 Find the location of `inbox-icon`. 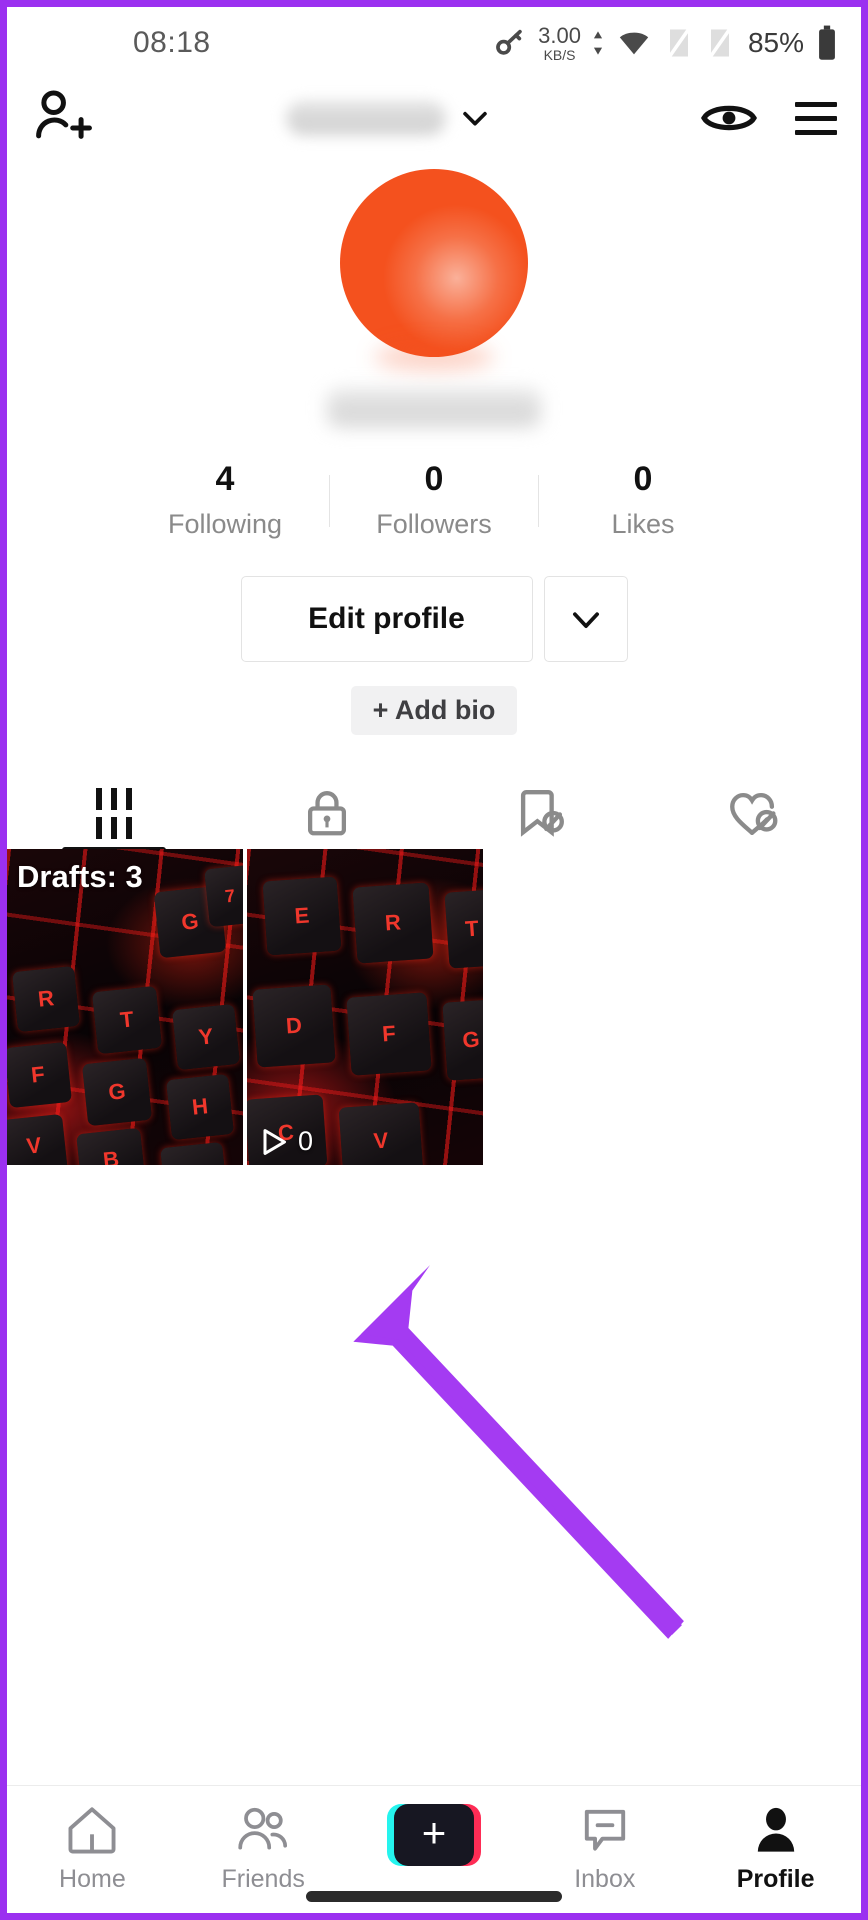

inbox-icon is located at coordinates (604, 1830).